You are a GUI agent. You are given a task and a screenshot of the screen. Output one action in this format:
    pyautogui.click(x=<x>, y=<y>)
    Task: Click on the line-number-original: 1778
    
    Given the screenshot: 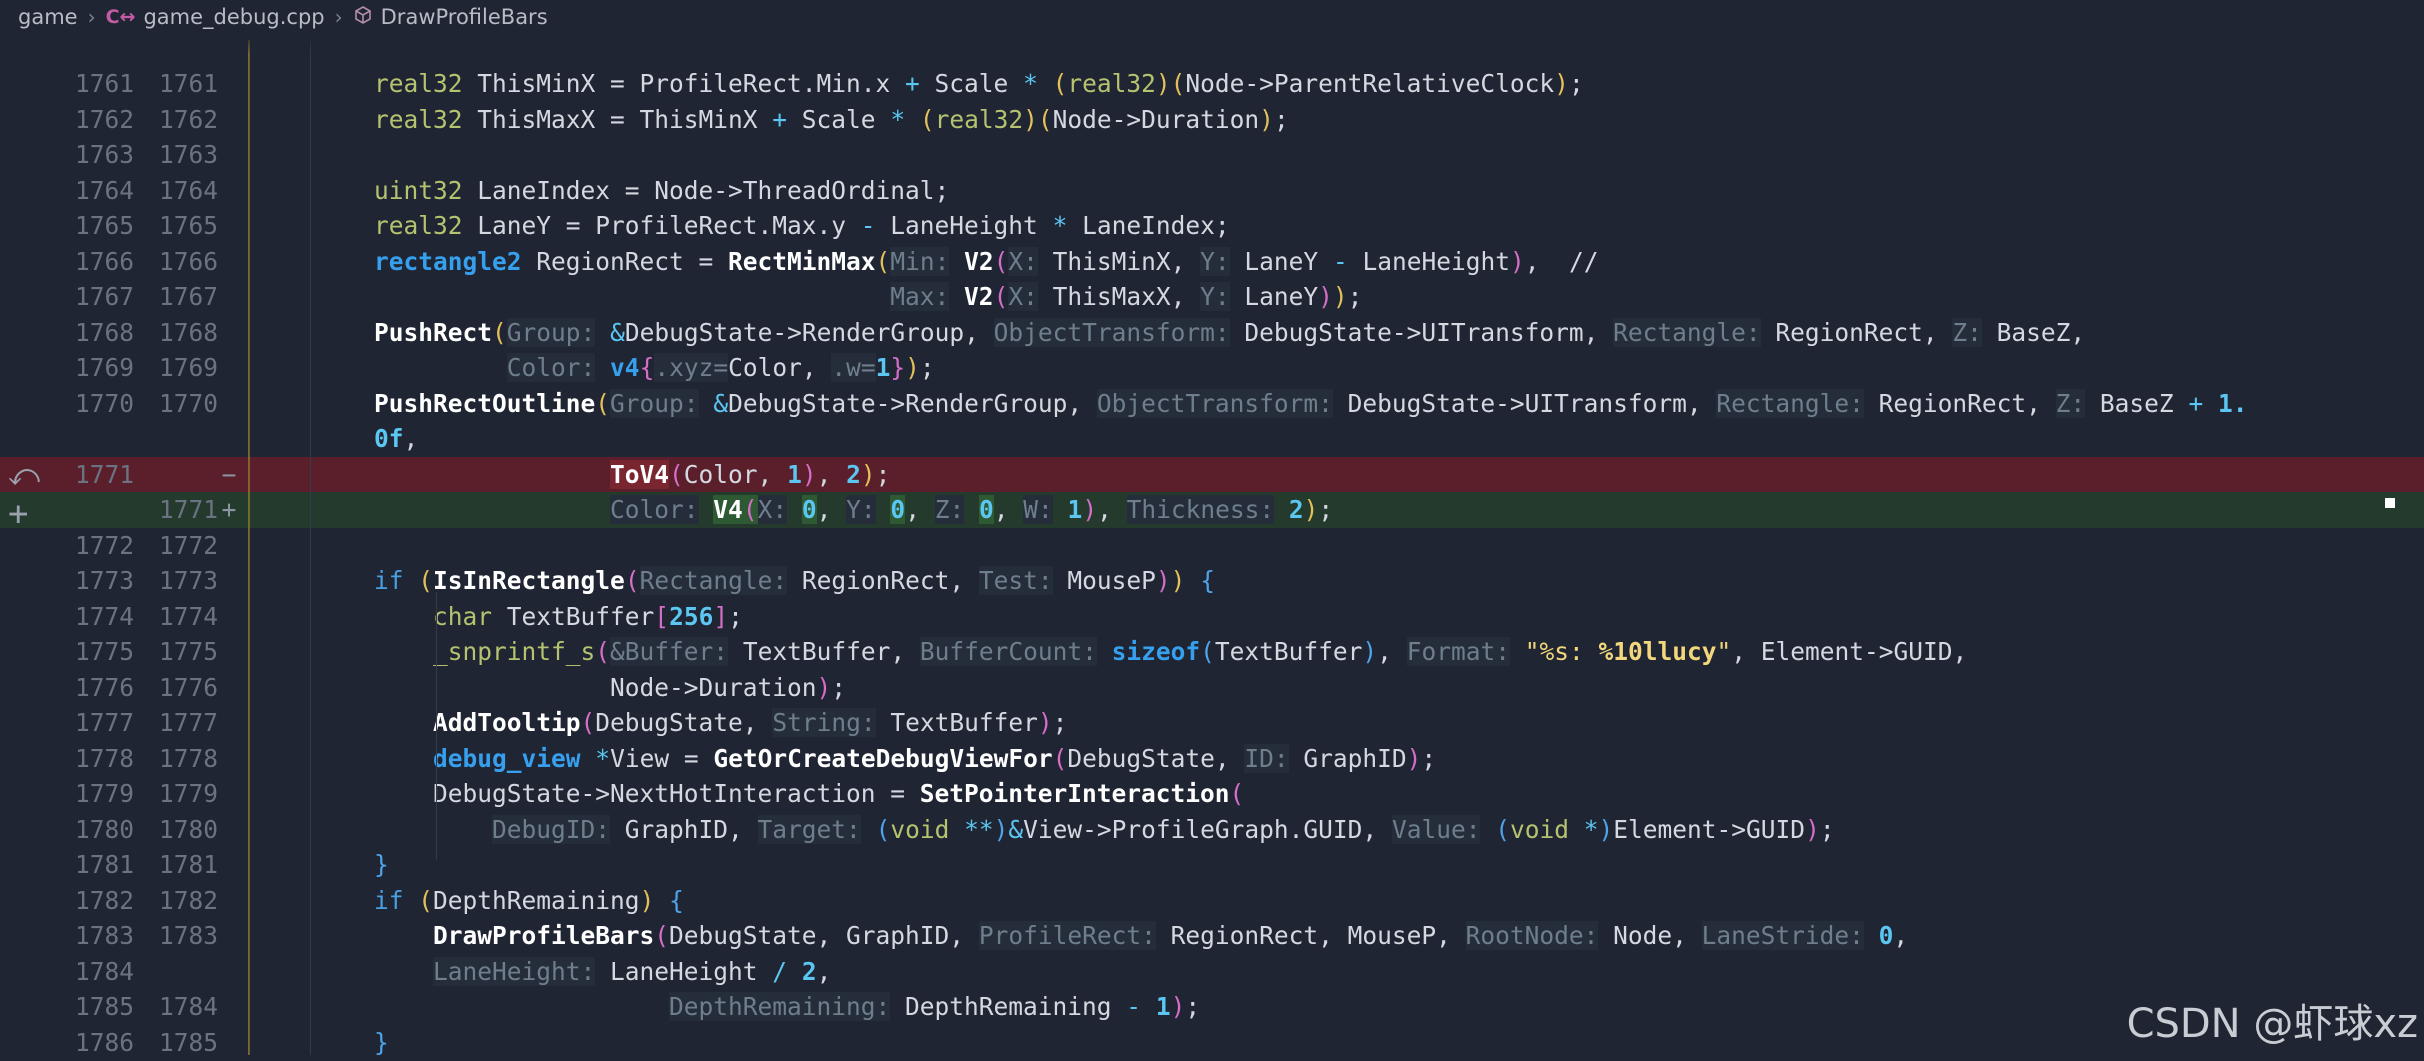 What is the action you would take?
    pyautogui.click(x=104, y=758)
    